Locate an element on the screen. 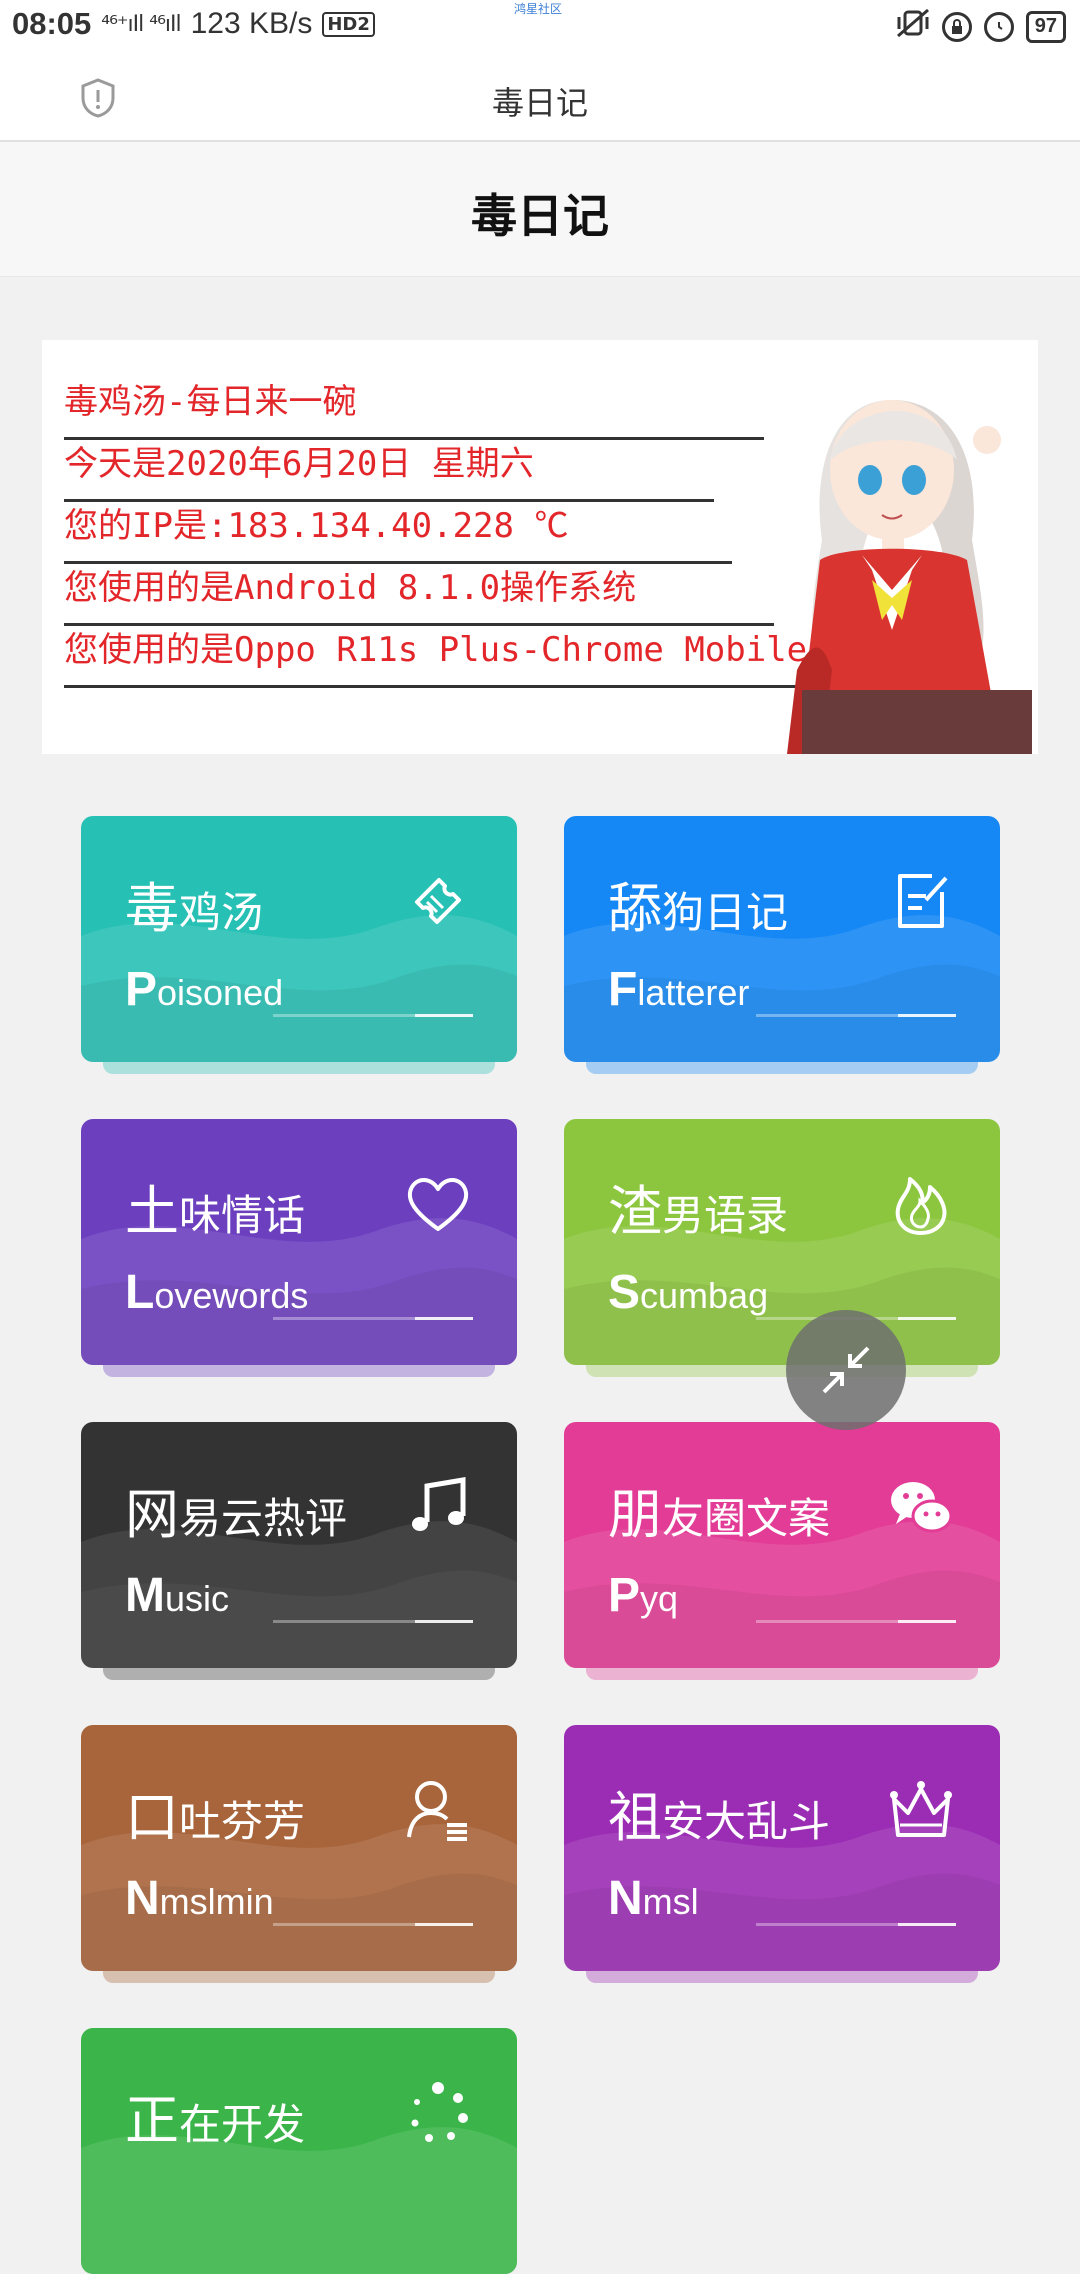 This screenshot has width=1080, height=2274. card-title: 渣男语录 is located at coordinates (698, 1211).